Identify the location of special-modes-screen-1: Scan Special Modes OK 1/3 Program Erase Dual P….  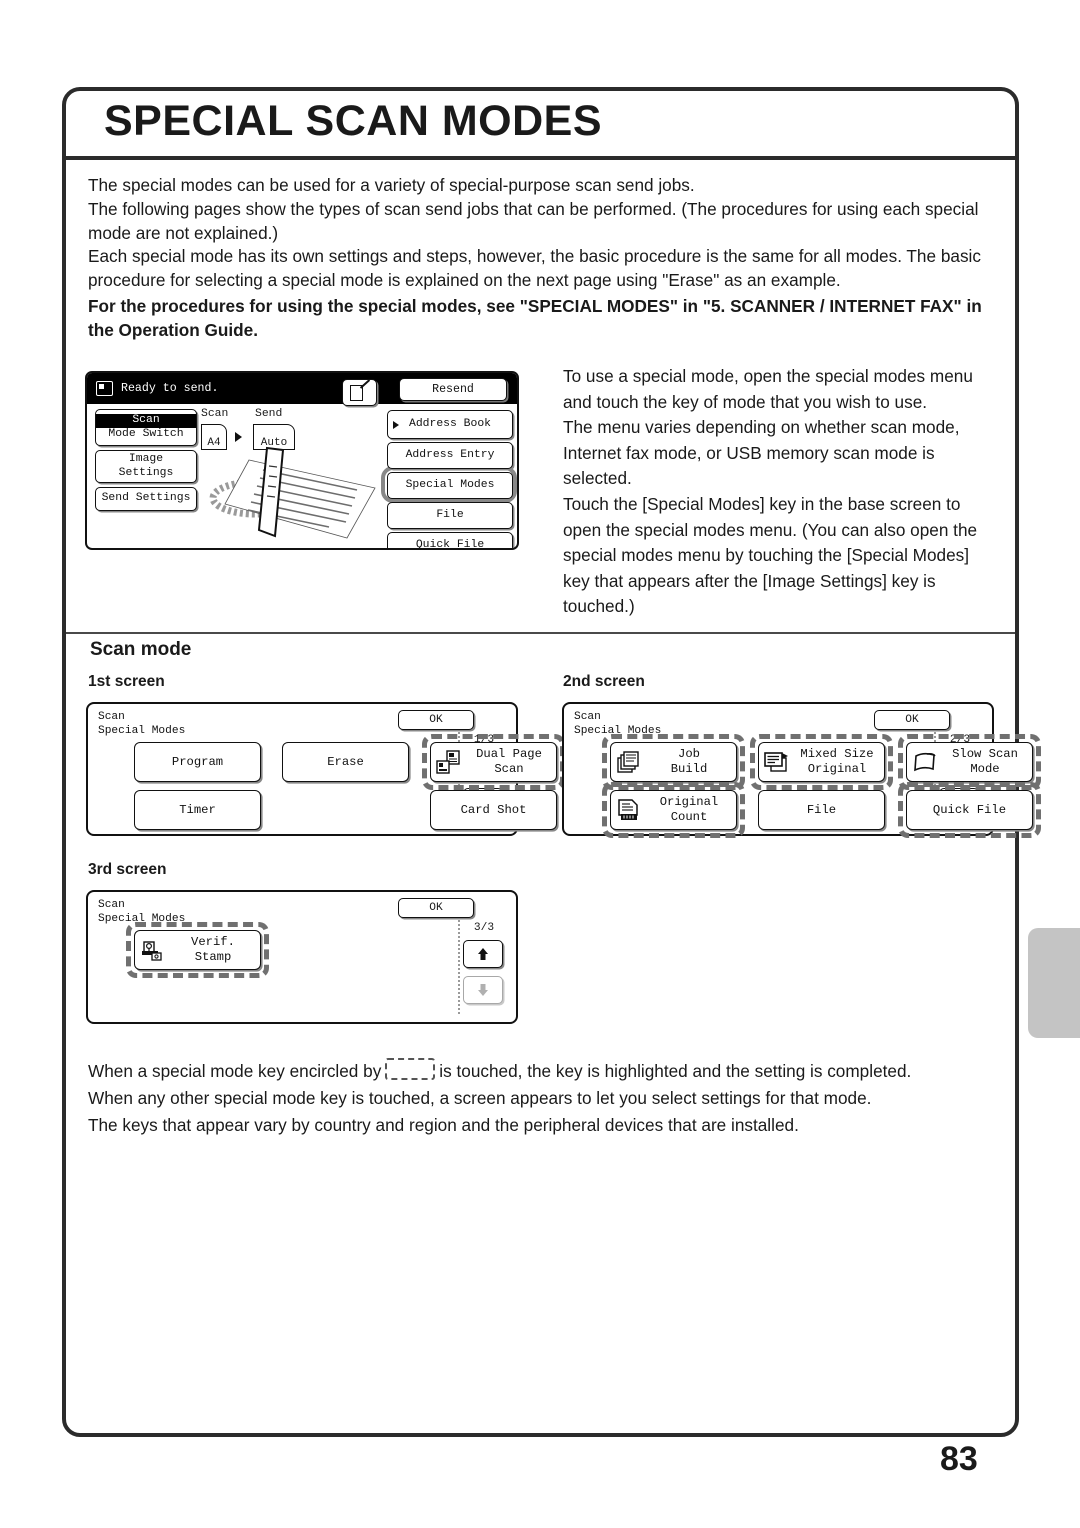
(325, 769).